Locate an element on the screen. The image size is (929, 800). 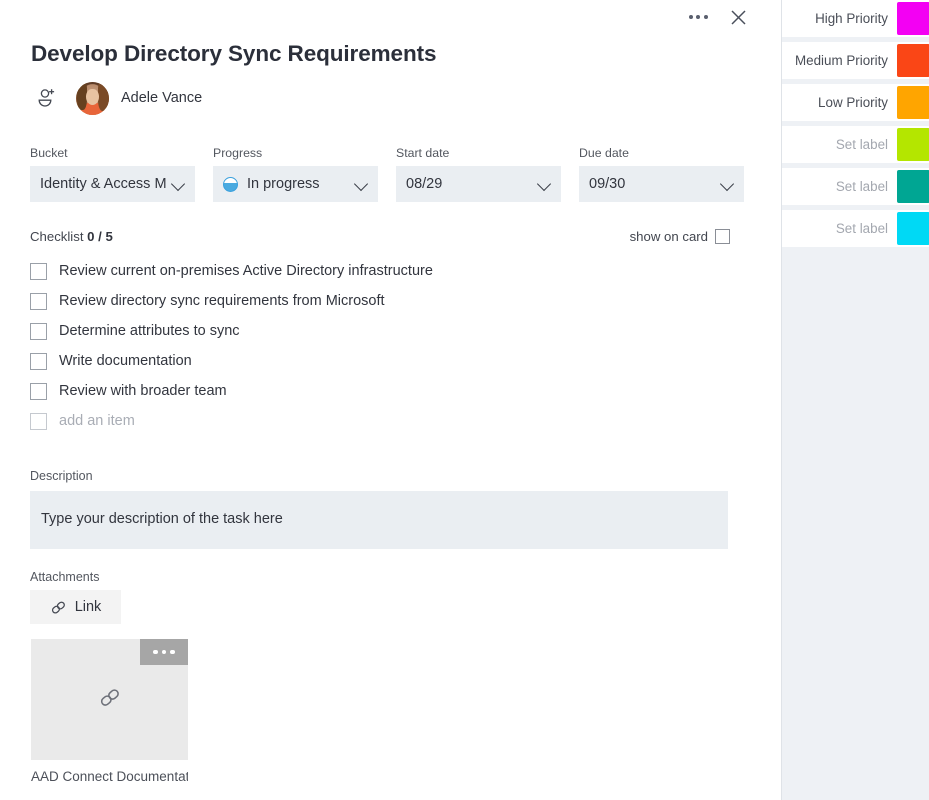
field-progress-label: Progress is located at coordinates (238, 153).